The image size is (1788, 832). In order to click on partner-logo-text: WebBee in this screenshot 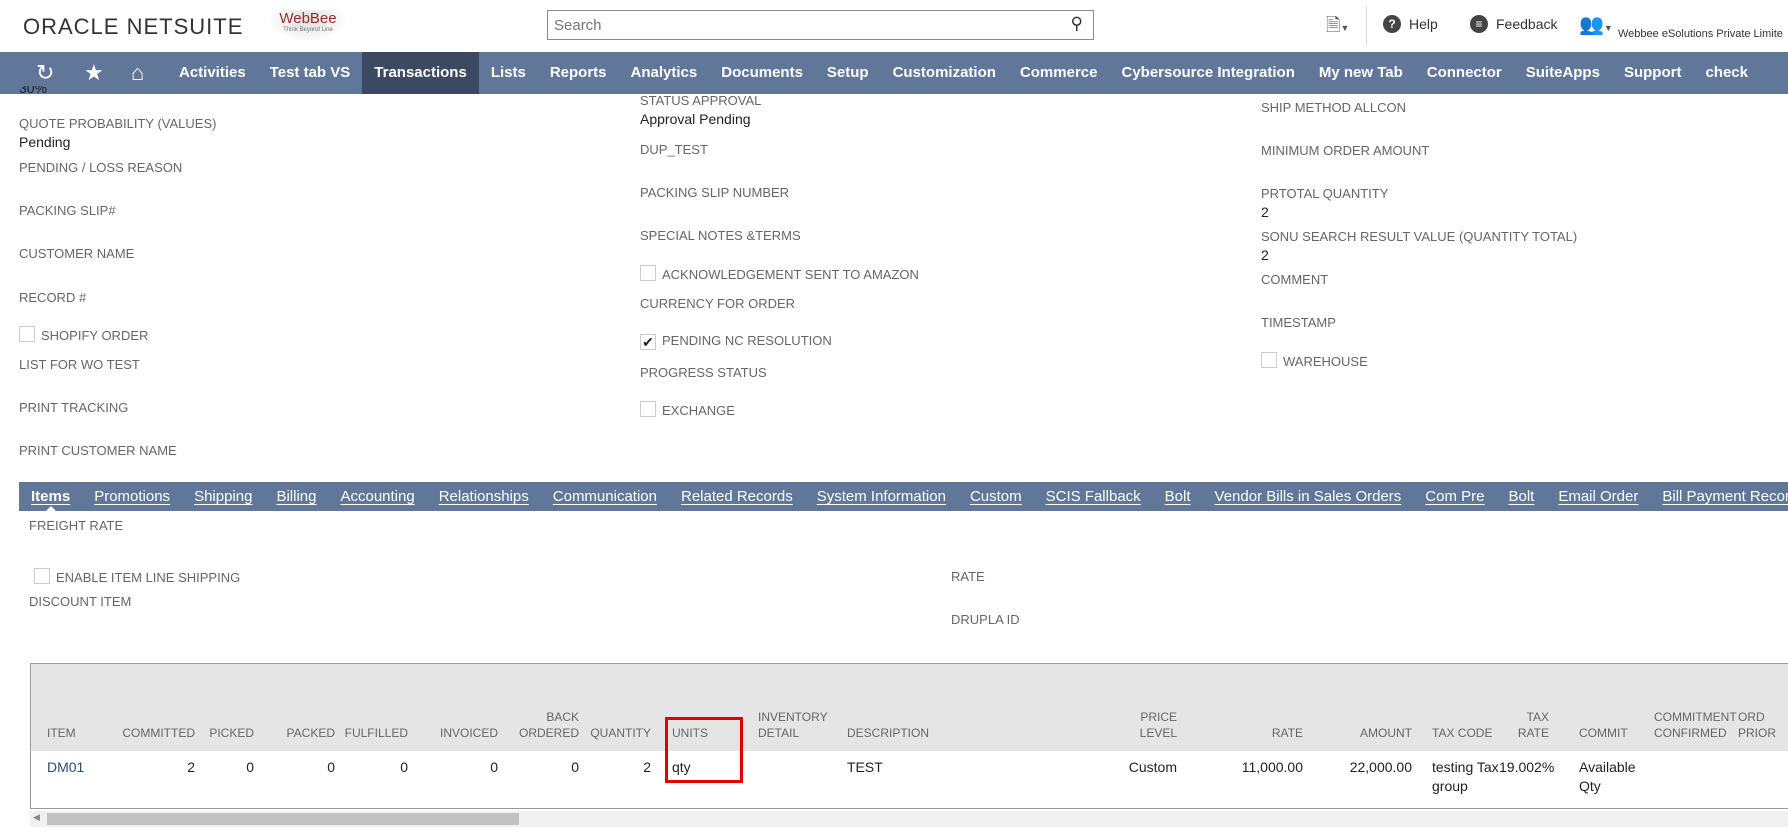, I will do `click(308, 18)`.